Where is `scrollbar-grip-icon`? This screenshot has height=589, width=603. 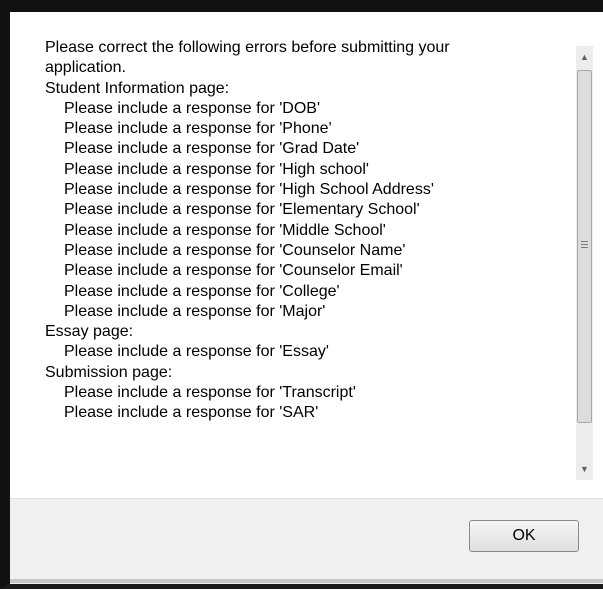 scrollbar-grip-icon is located at coordinates (584, 245).